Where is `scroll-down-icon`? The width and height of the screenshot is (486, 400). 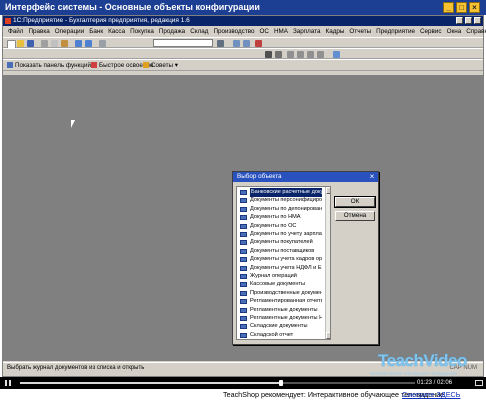 scroll-down-icon is located at coordinates (328, 335).